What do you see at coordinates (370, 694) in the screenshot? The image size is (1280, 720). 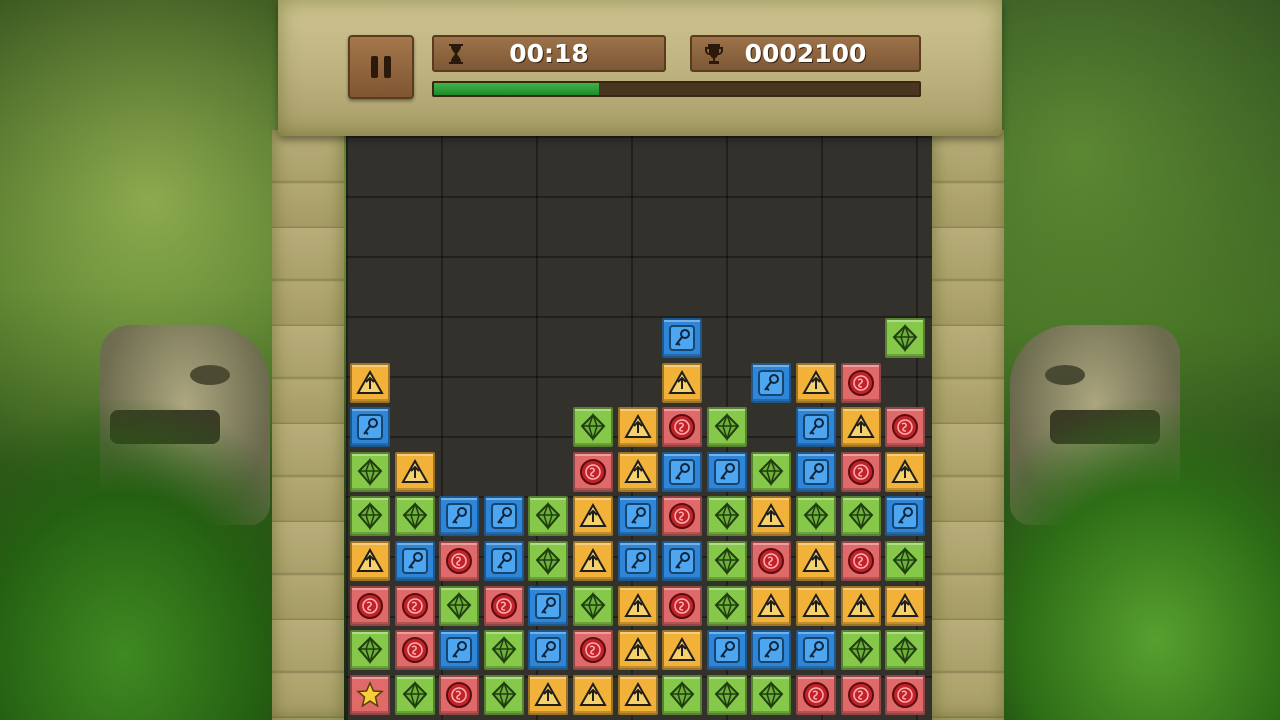 I see `red-star-tile` at bounding box center [370, 694].